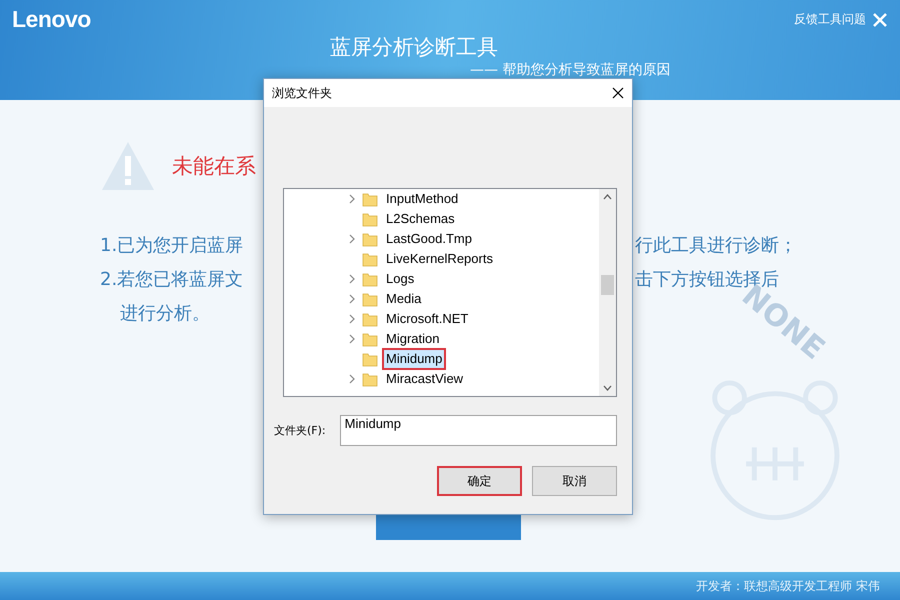  Describe the element at coordinates (413, 339) in the screenshot. I see `folder-item: Migration` at that location.